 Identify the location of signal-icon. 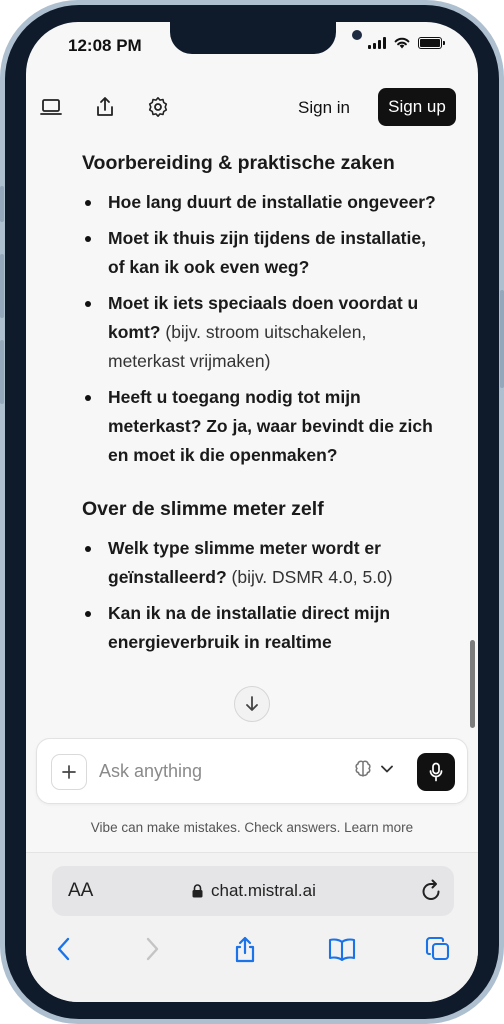
(377, 42).